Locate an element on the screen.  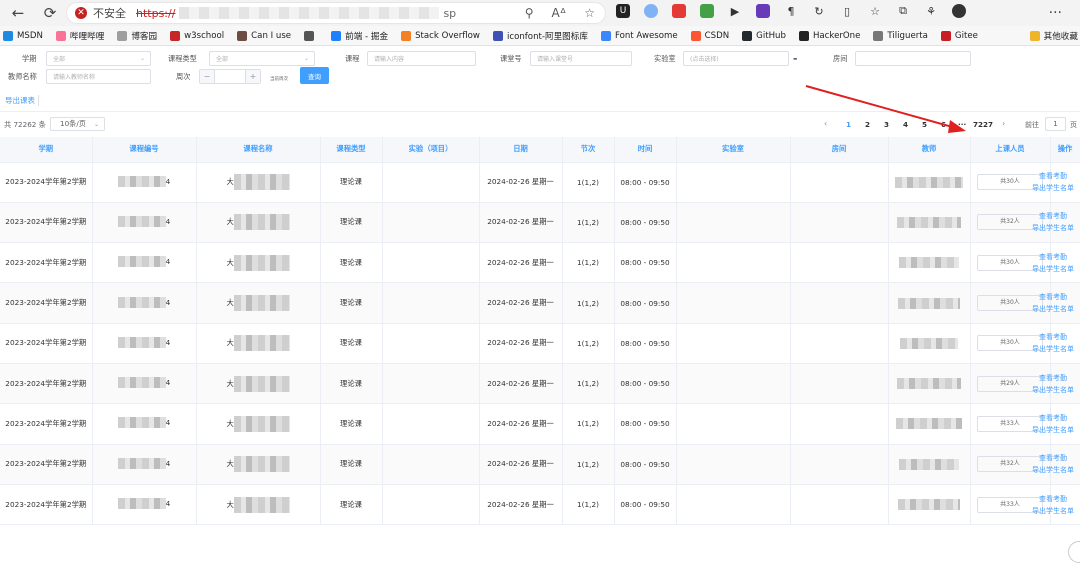
page-last: 7227 is located at coordinates (983, 124).